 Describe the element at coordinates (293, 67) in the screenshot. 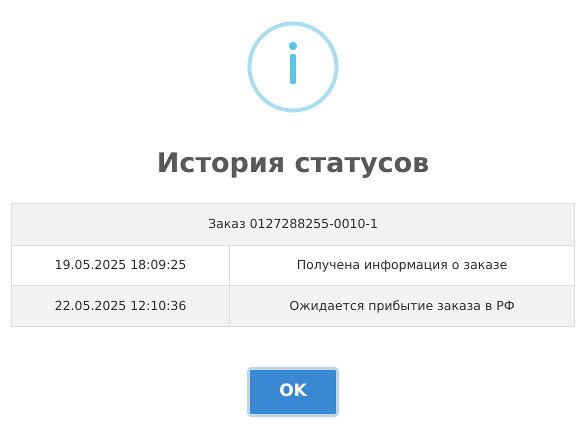

I see `info-icon` at that location.